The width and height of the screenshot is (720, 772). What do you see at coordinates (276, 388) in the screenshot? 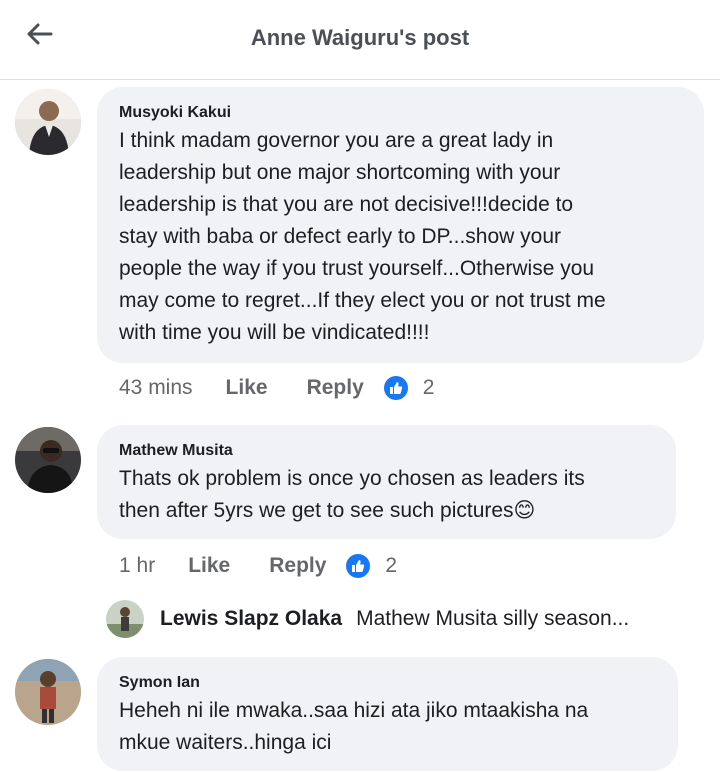
I see `comment-actions: 43 mins Like Reply 2` at bounding box center [276, 388].